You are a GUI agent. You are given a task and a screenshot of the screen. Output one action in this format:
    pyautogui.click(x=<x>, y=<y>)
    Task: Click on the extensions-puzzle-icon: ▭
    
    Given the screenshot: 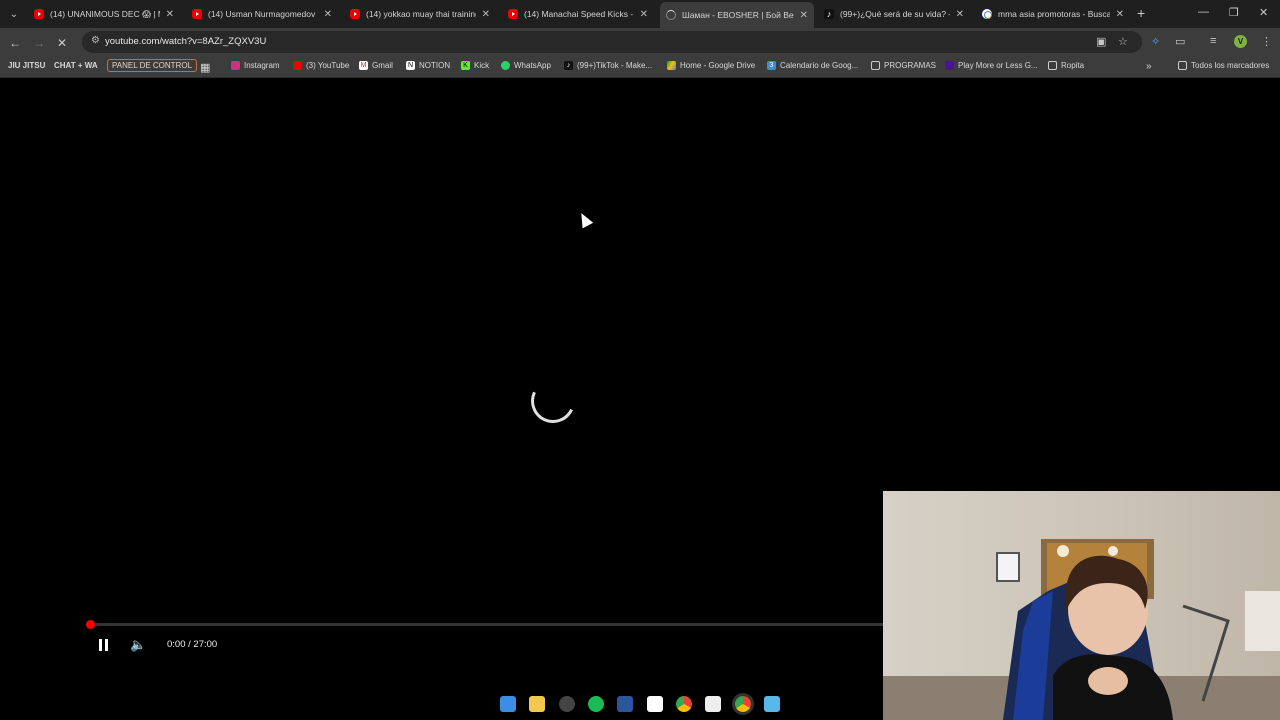 What is the action you would take?
    pyautogui.click(x=1180, y=41)
    